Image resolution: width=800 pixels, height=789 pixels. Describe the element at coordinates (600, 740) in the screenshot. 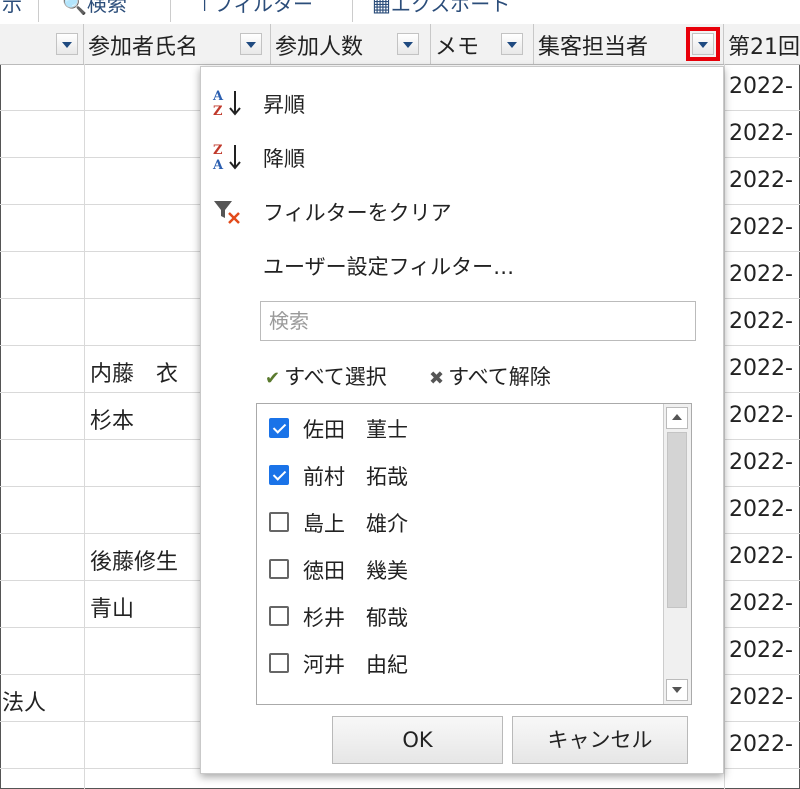

I see `cancel-button: キャンセル` at that location.